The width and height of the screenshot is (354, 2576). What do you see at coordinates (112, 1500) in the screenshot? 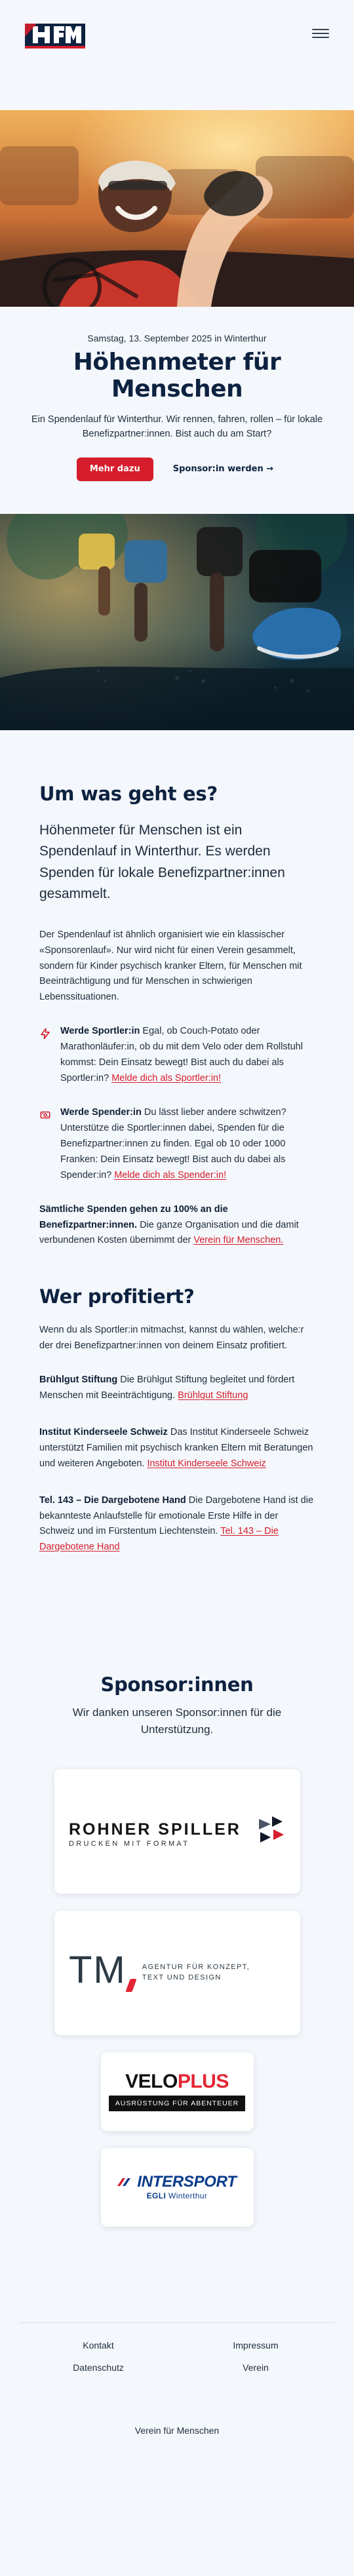
I see `beneficiary-name: Tel. 143 – Die Dargebotene Hand` at bounding box center [112, 1500].